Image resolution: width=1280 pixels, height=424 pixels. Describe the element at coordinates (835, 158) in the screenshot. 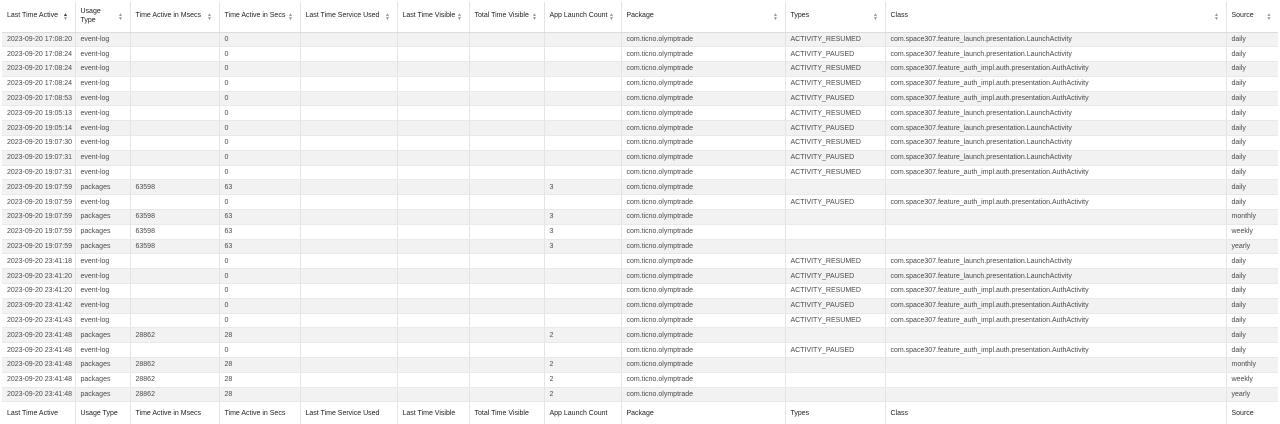

I see `cell-types: ACTIVITY_PAUSED` at that location.